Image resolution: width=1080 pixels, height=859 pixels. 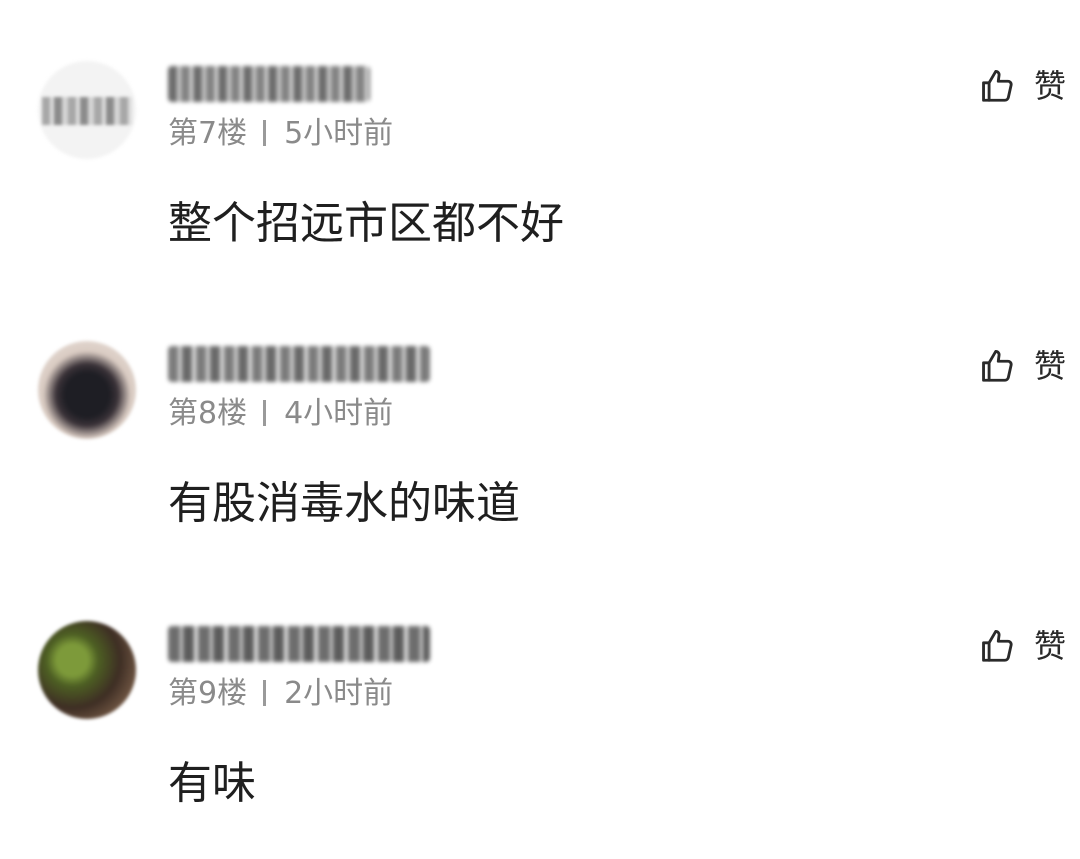 What do you see at coordinates (339, 413) in the screenshot?
I see `comment-time: 4小时前` at bounding box center [339, 413].